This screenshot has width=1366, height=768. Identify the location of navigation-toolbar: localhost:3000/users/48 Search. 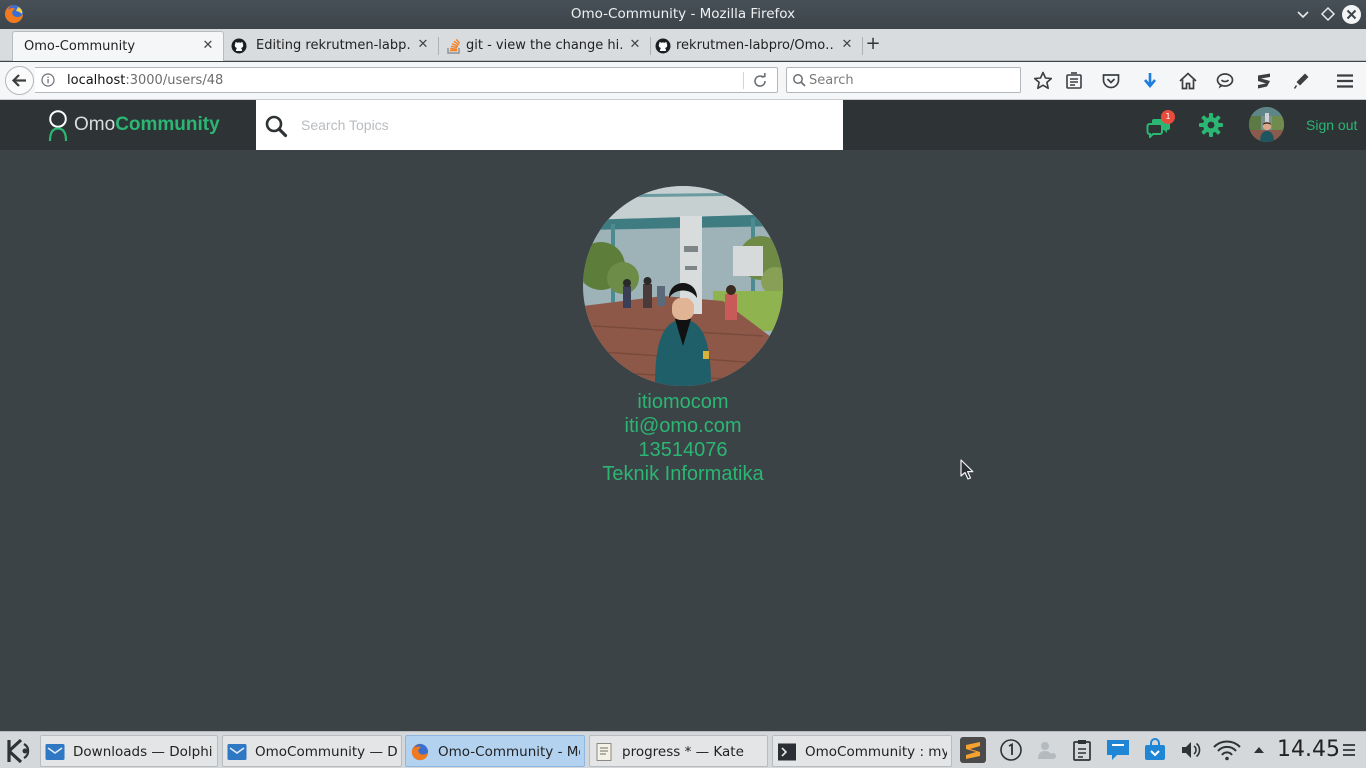
(683, 81).